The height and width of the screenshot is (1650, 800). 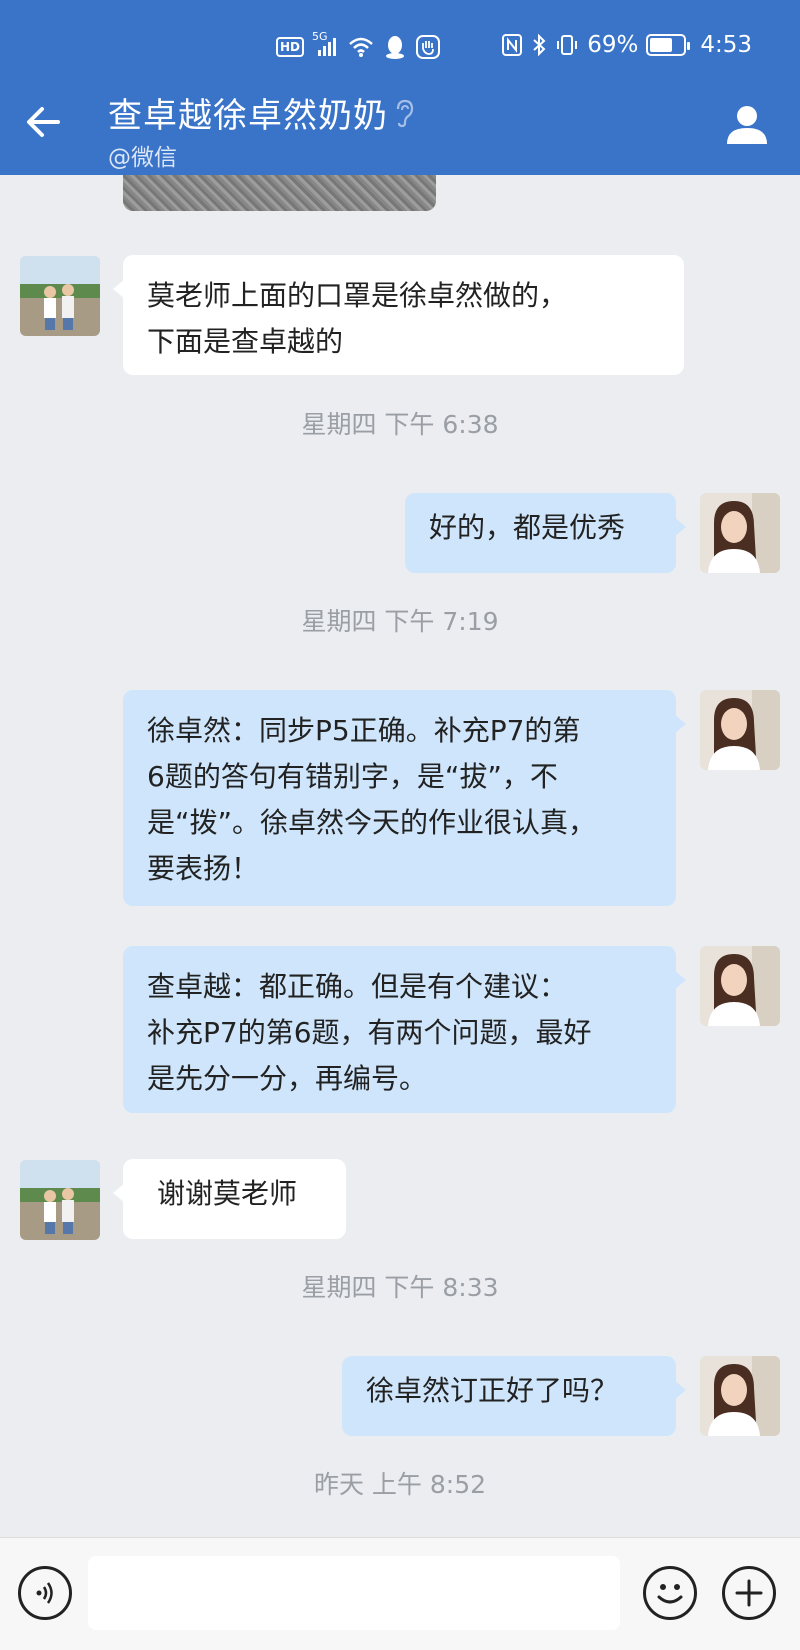 I want to click on qq-icon, so click(x=395, y=47).